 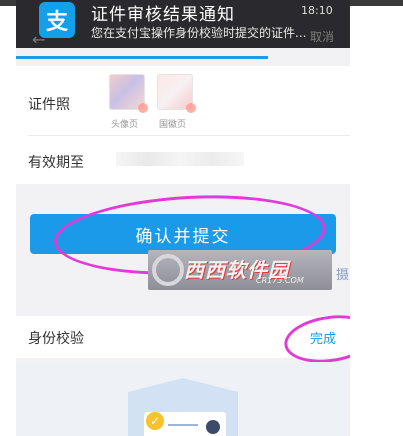 What do you see at coordinates (240, 270) in the screenshot?
I see `watermark-logo: 西西软件园 CR173.COM` at bounding box center [240, 270].